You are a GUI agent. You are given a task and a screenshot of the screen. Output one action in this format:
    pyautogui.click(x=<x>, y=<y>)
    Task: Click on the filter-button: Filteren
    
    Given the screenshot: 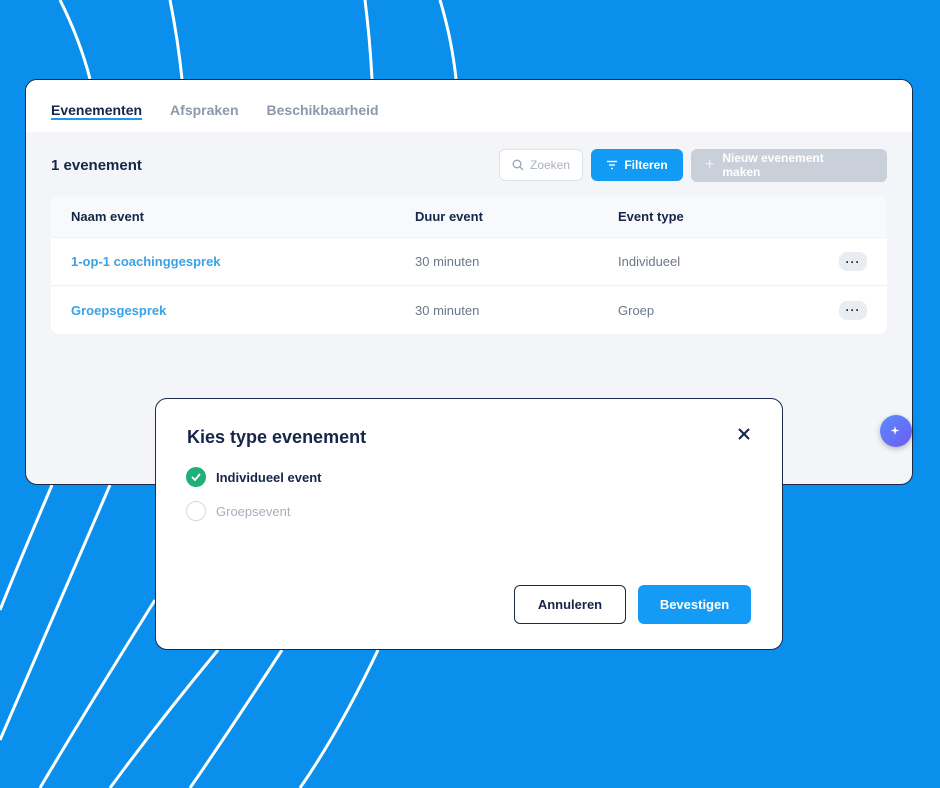 What is the action you would take?
    pyautogui.click(x=637, y=165)
    